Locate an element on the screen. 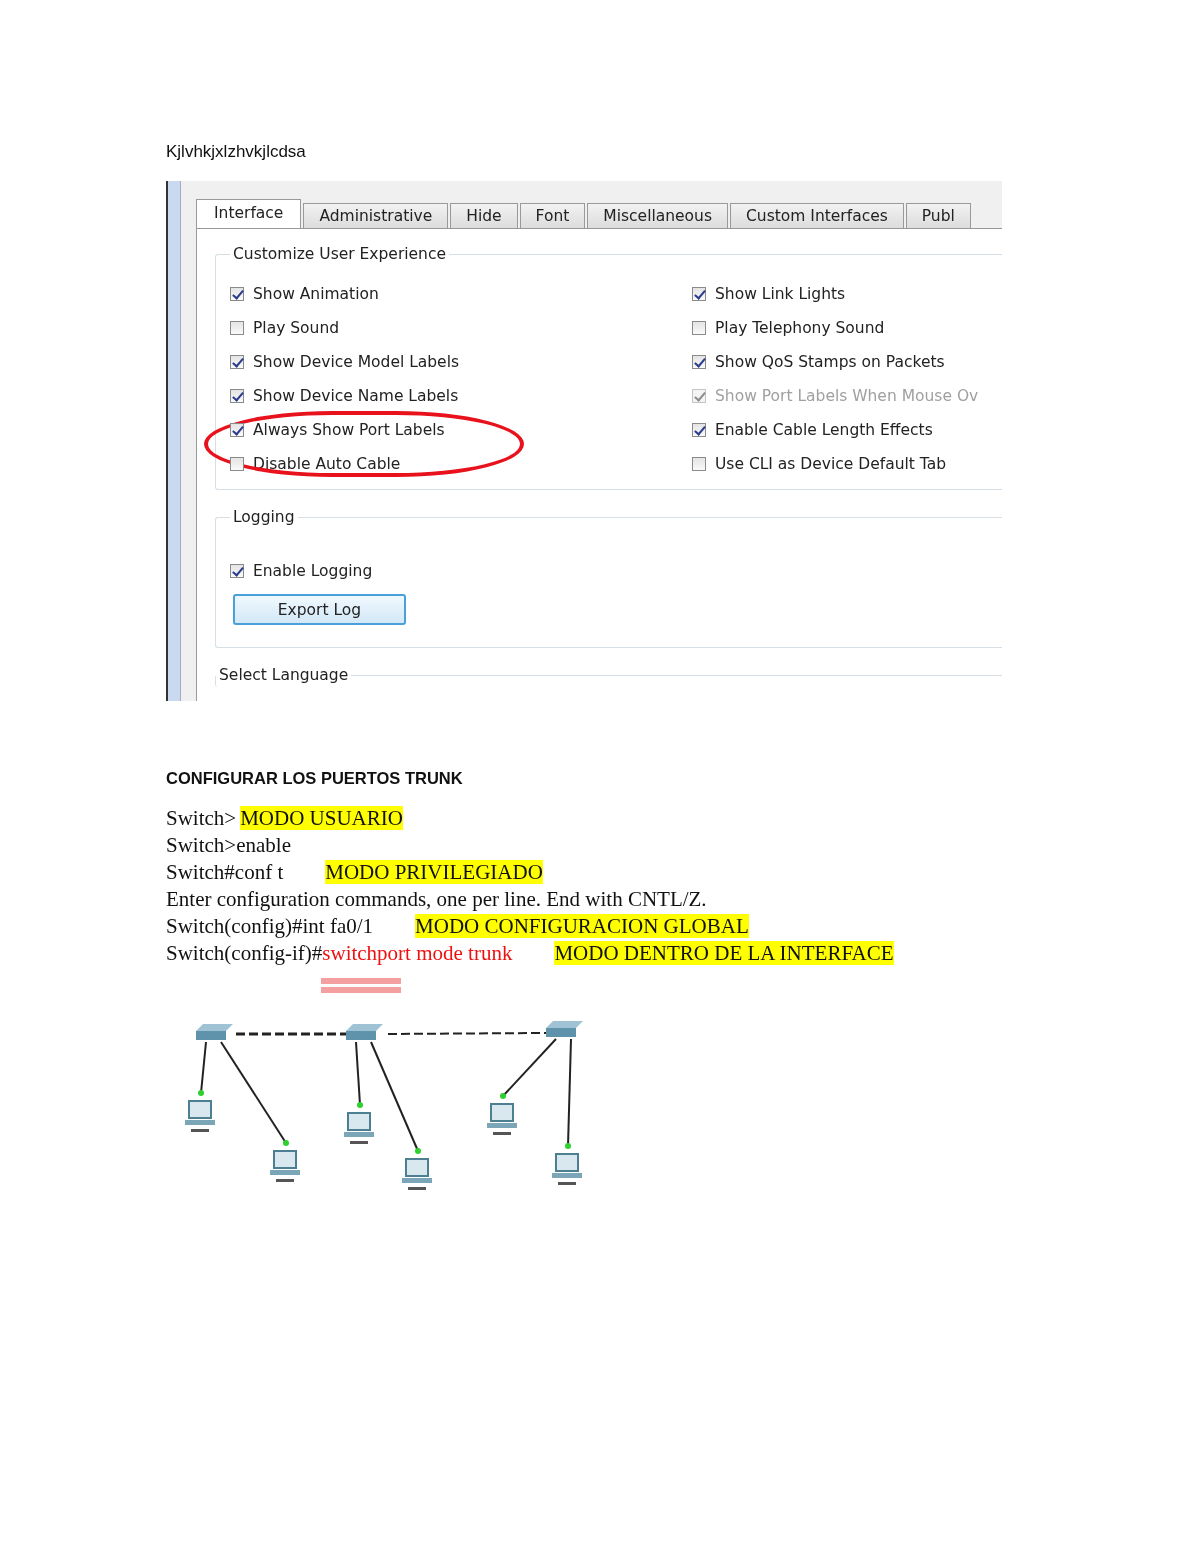  command-text: Switch(config-if)# is located at coordinates (244, 953).